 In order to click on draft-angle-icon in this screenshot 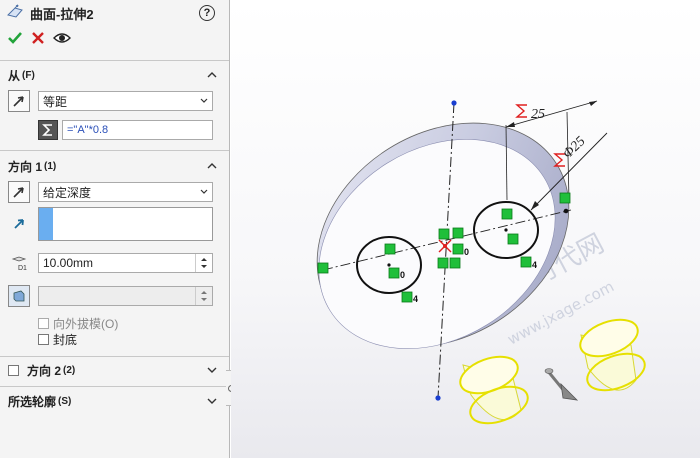, I will do `click(19, 296)`.